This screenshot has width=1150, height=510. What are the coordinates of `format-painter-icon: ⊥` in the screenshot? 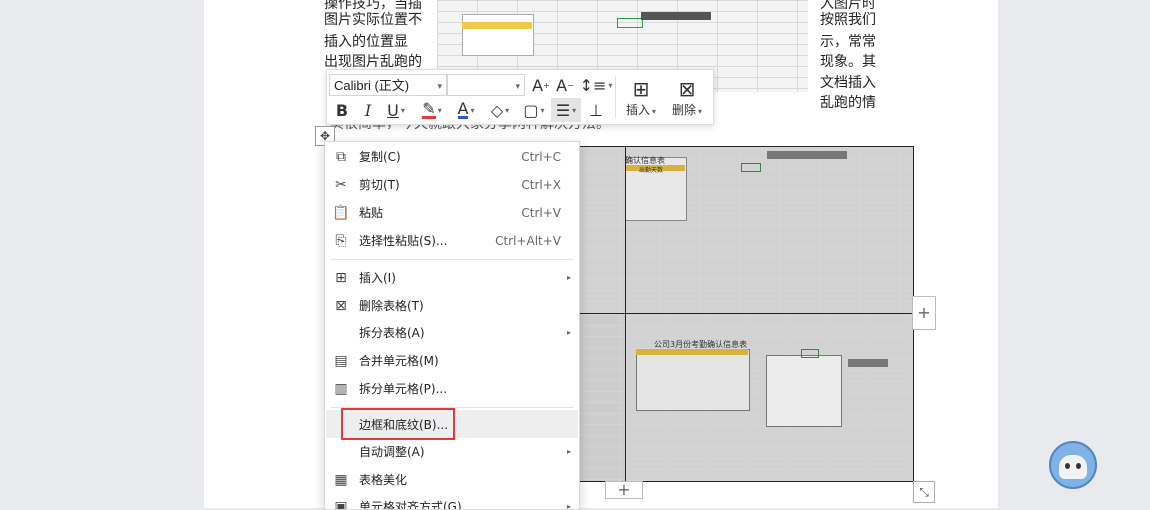 It's located at (596, 110).